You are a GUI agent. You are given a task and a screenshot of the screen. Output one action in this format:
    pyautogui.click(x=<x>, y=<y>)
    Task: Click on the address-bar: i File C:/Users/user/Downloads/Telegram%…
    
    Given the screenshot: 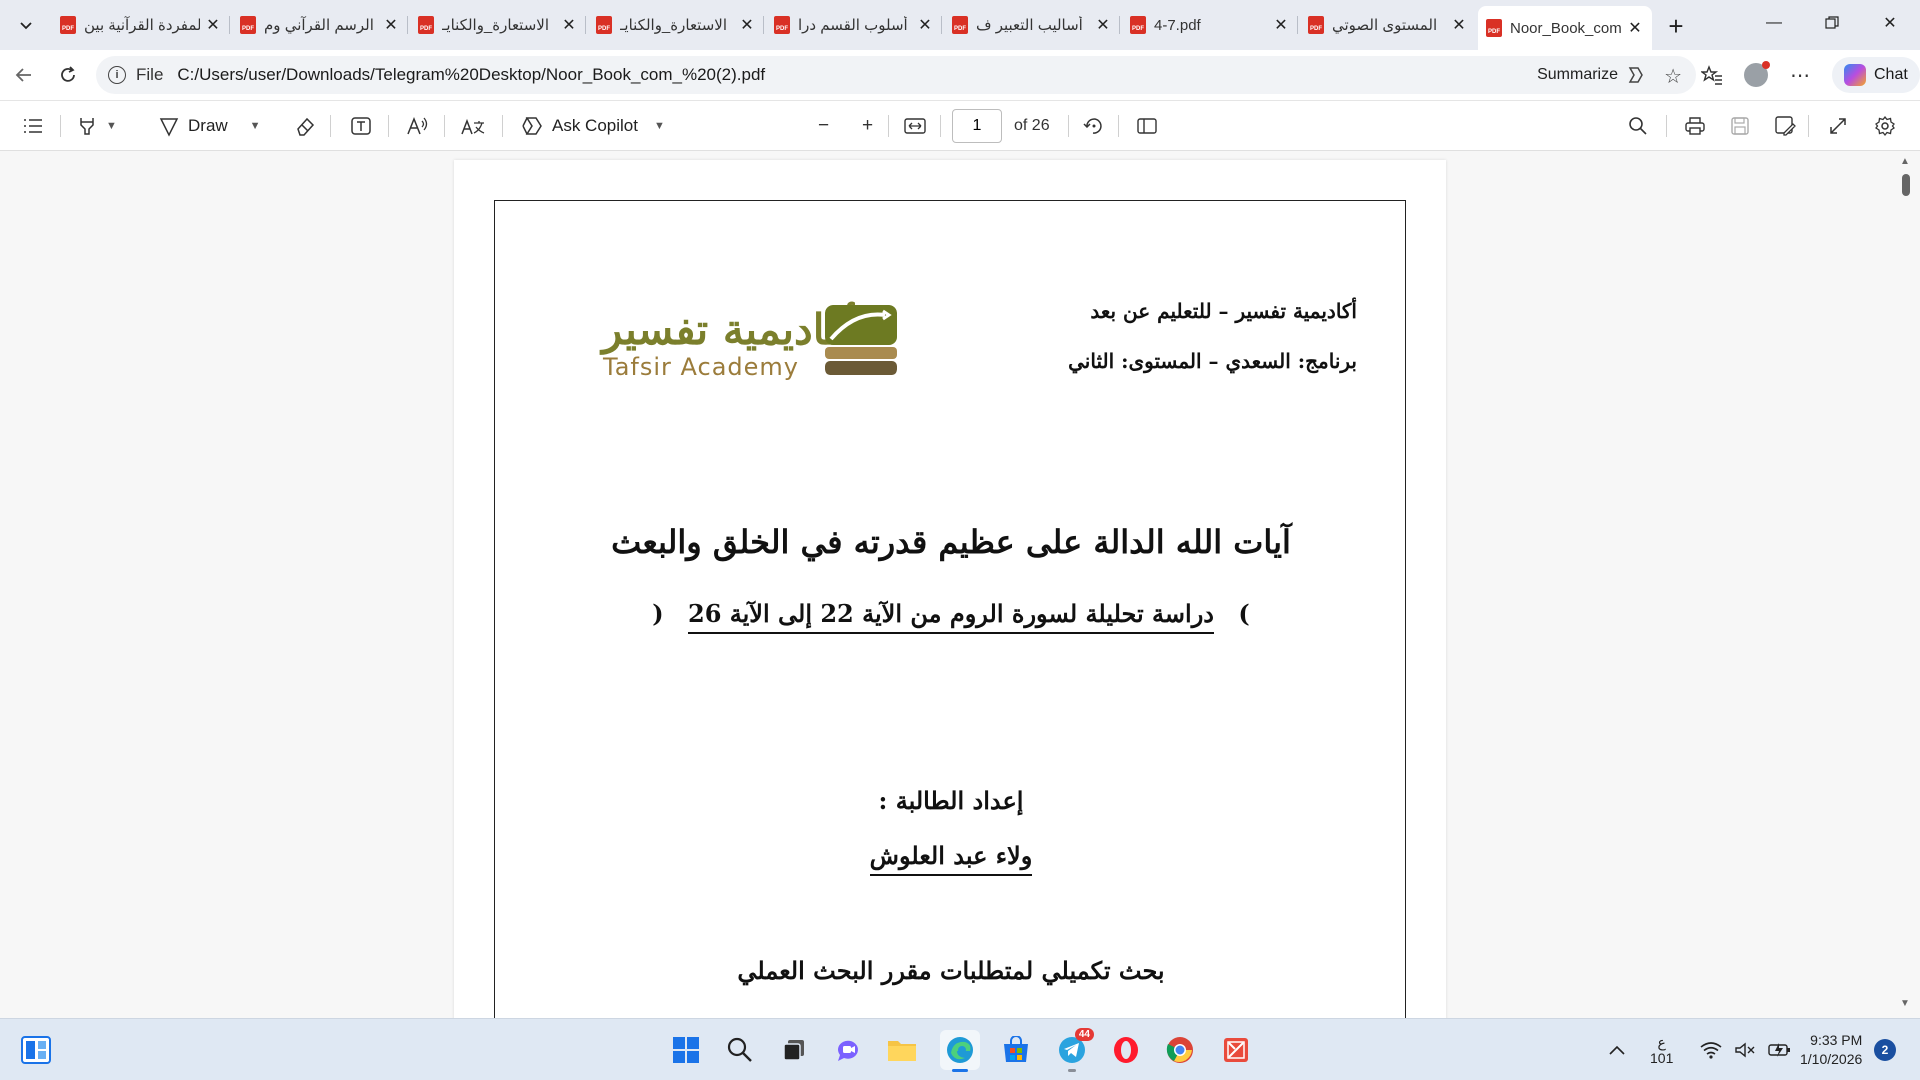 What is the action you would take?
    pyautogui.click(x=896, y=75)
    